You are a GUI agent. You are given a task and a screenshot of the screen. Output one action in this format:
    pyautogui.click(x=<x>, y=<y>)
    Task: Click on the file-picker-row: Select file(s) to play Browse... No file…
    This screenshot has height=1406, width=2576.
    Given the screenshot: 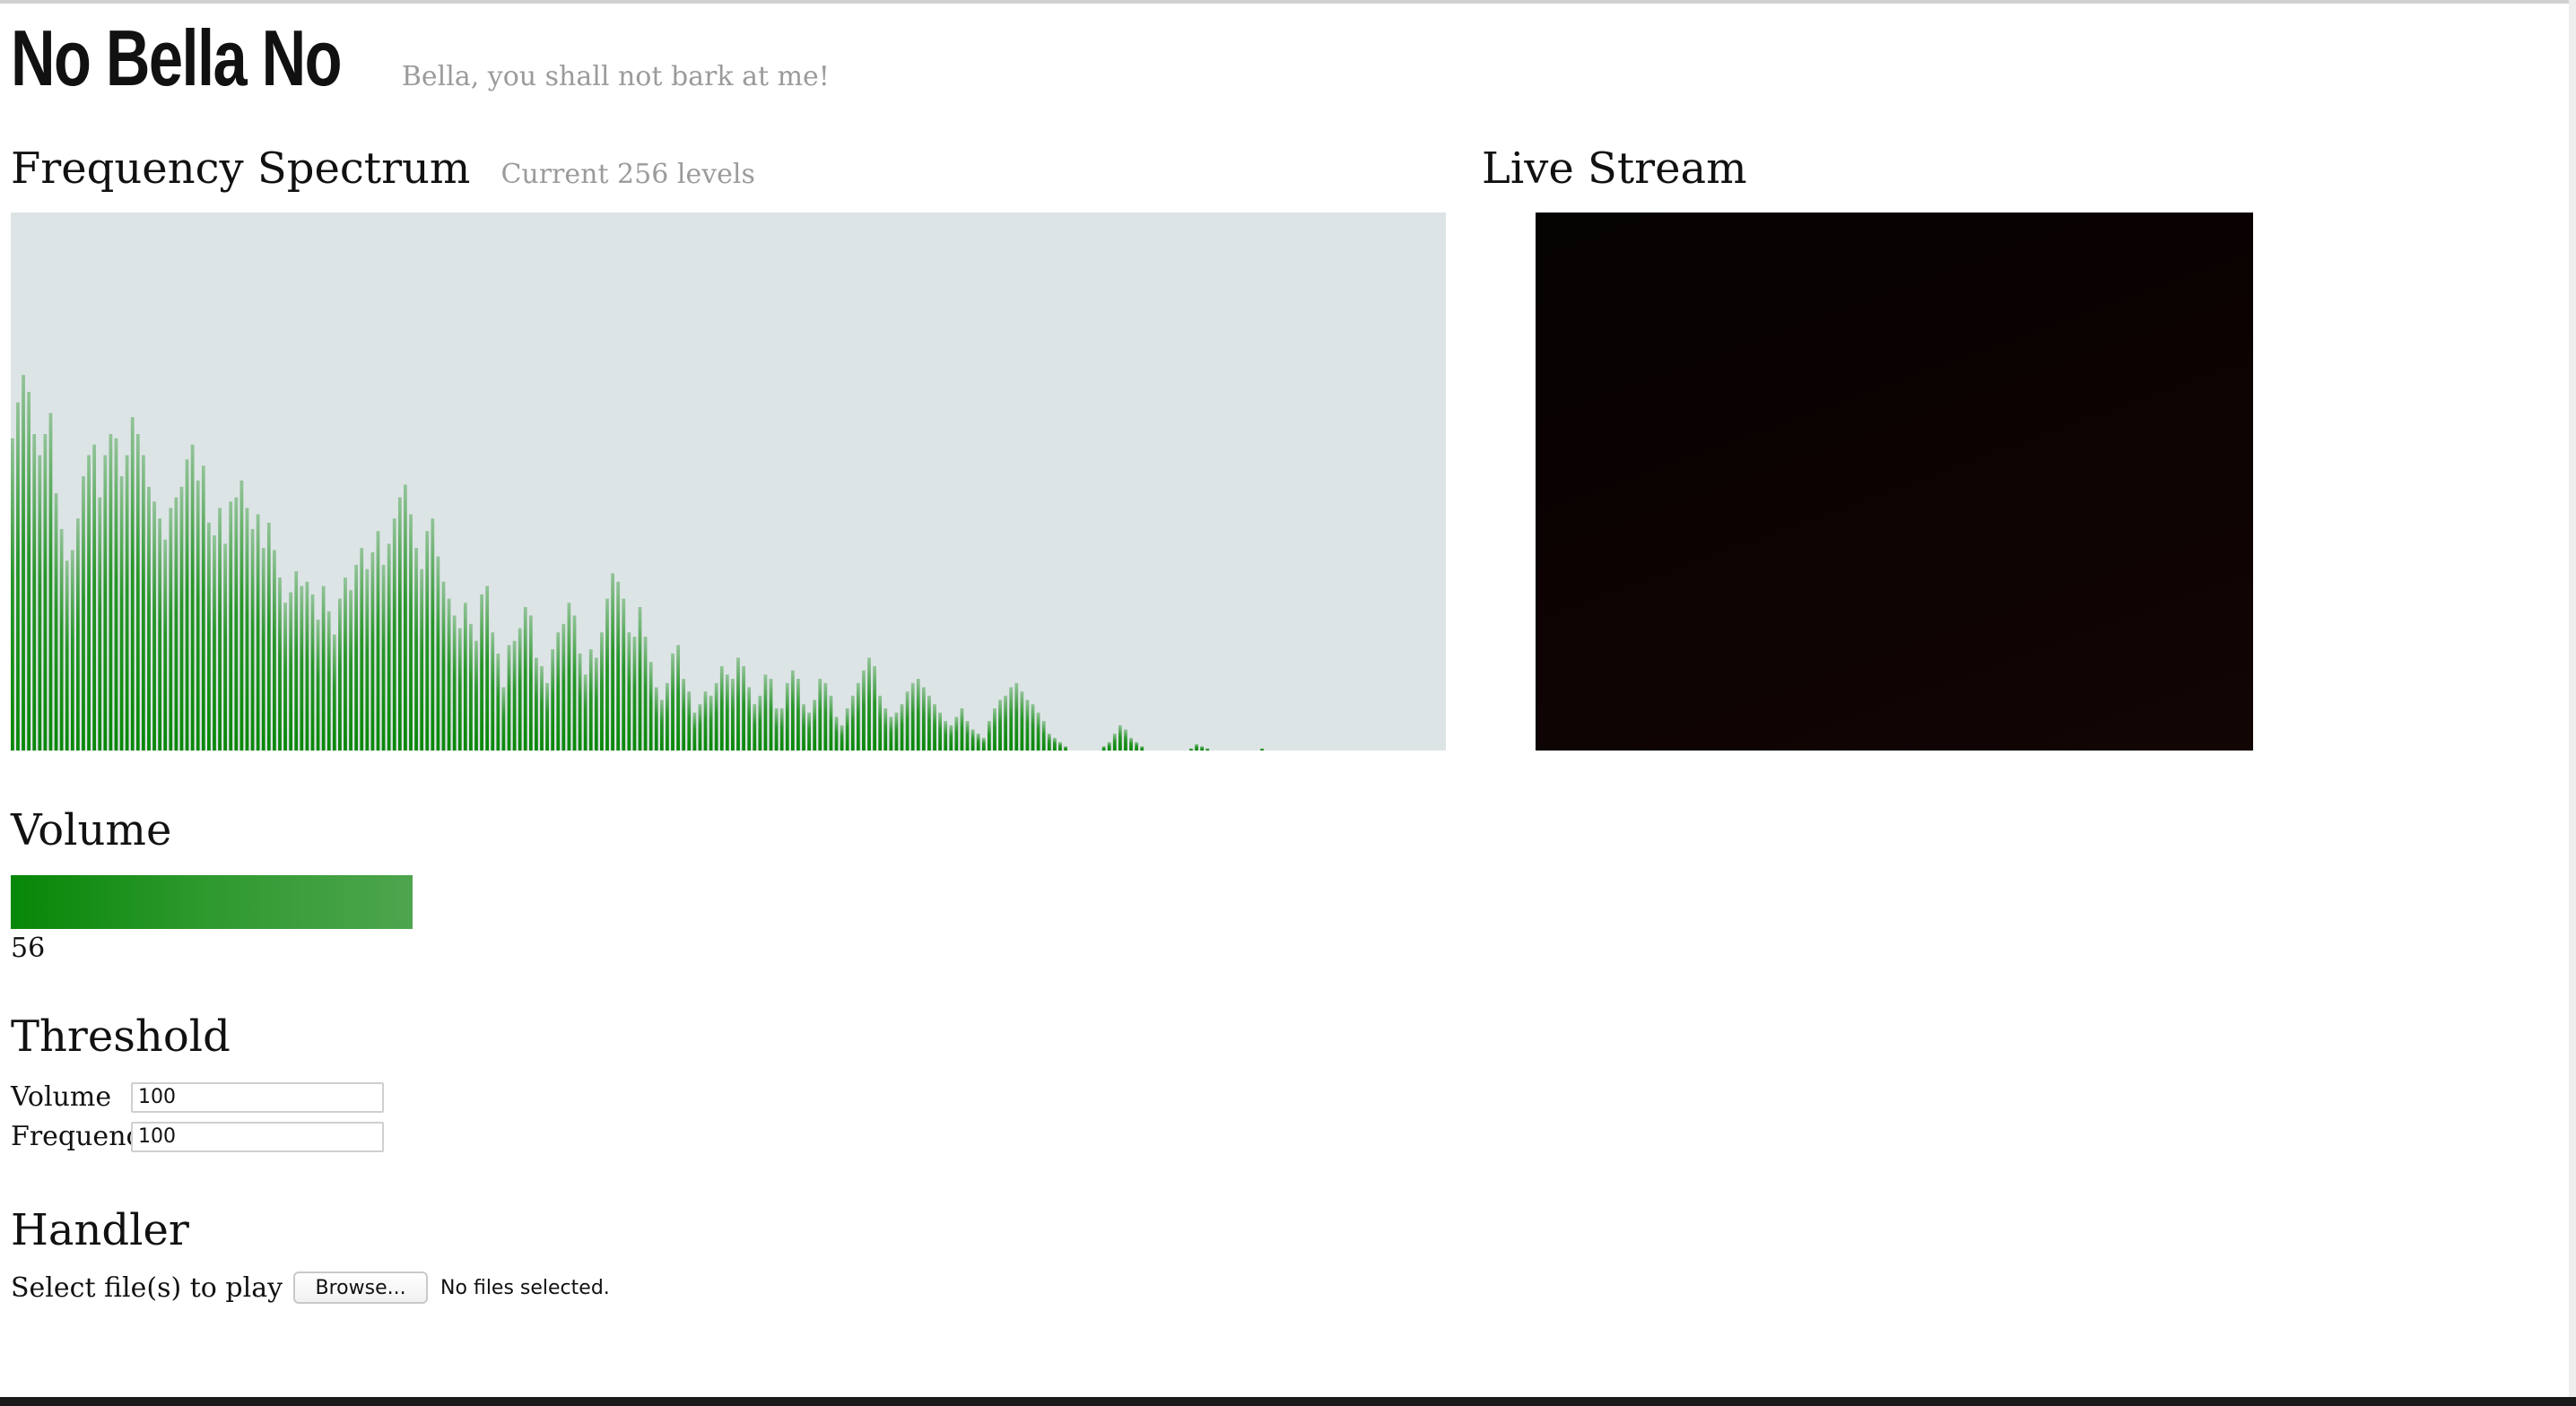 What is the action you would take?
    pyautogui.click(x=310, y=1287)
    